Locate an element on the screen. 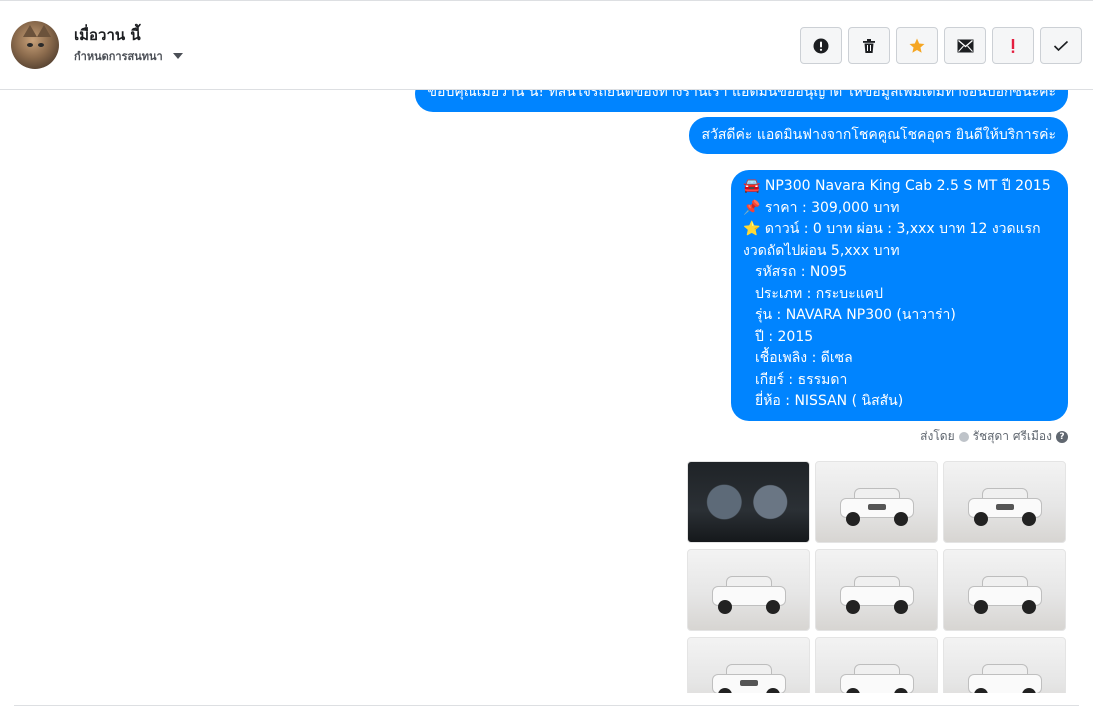  star-button is located at coordinates (917, 45).